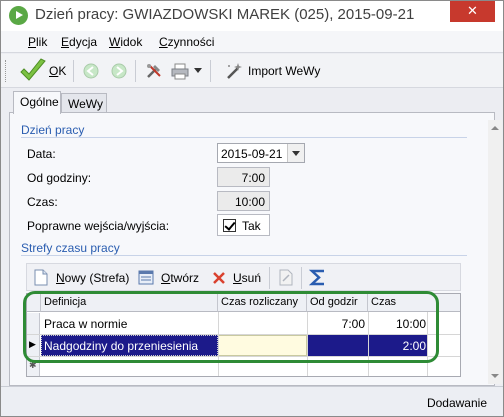  What do you see at coordinates (115, 42) in the screenshot?
I see `menu-widok-accel: W` at bounding box center [115, 42].